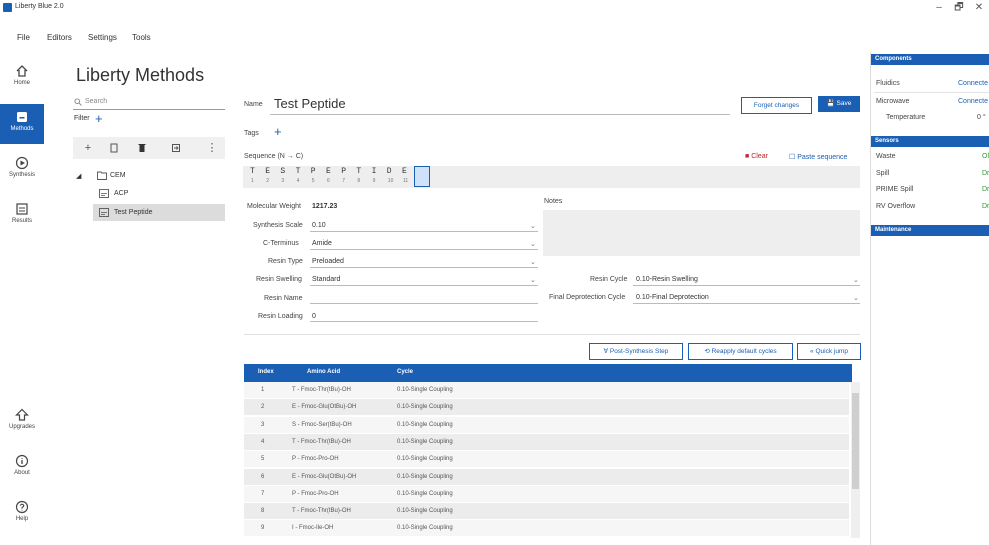 Image resolution: width=989 pixels, height=545 pixels. I want to click on nav-help-label: Help, so click(22, 519).